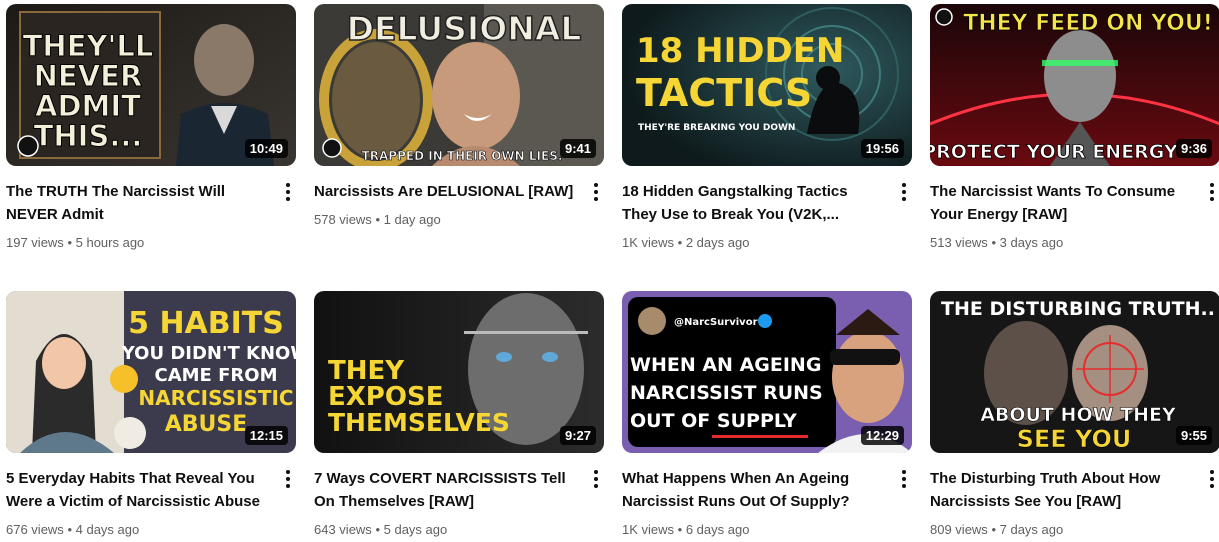 The width and height of the screenshot is (1219, 542). What do you see at coordinates (753, 530) in the screenshot?
I see `video-stats: 1K views • 6 days ago` at bounding box center [753, 530].